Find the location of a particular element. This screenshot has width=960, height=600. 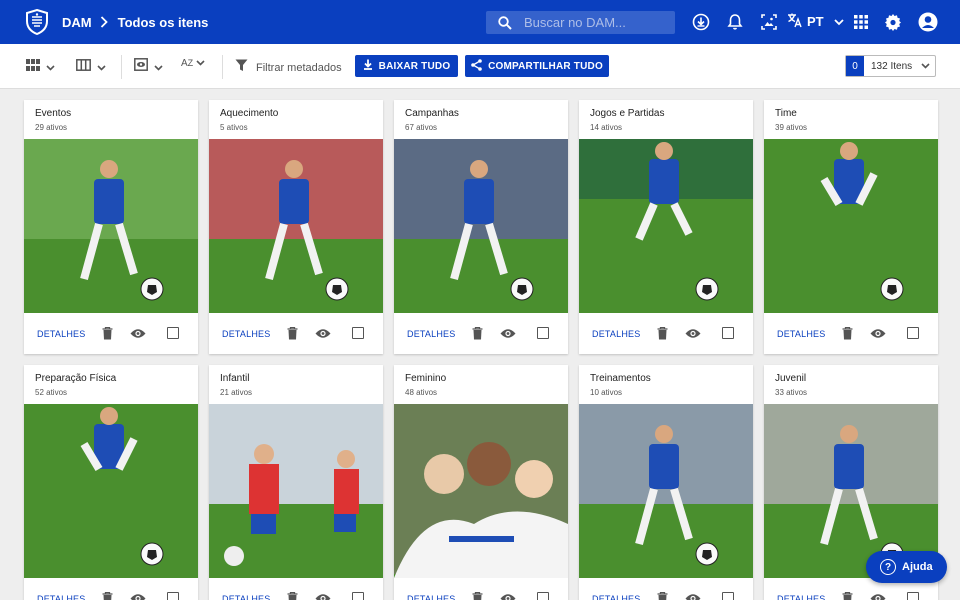

preview-toggle is located at coordinates (148, 67).